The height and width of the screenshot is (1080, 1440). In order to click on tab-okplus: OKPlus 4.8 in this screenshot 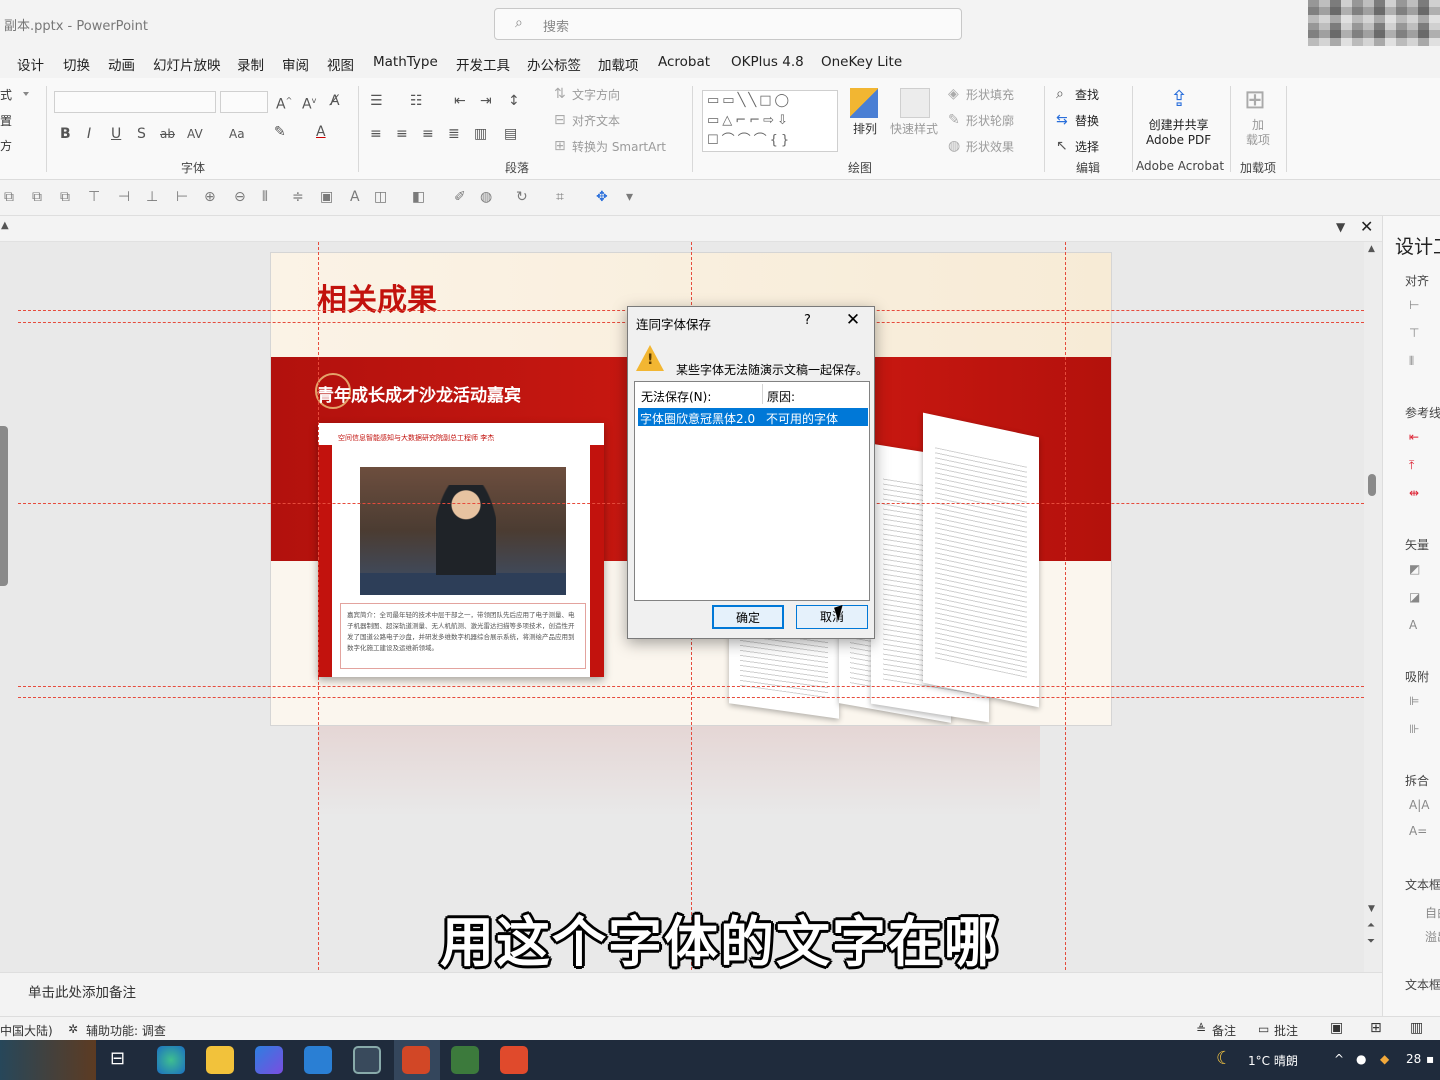, I will do `click(767, 62)`.